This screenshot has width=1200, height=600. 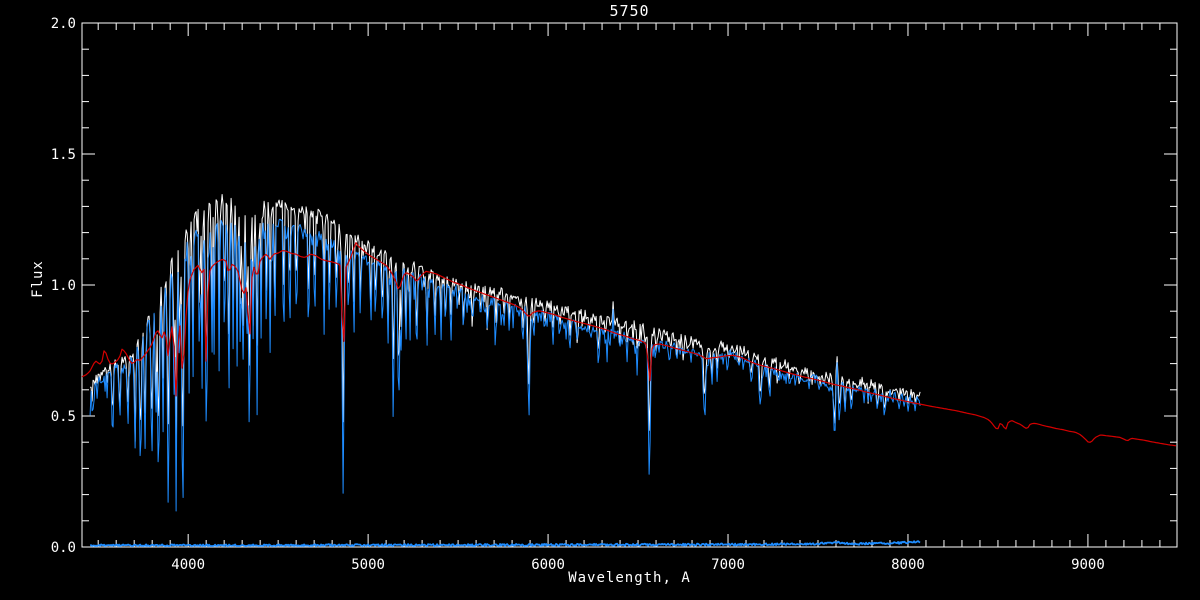 What do you see at coordinates (63, 24) in the screenshot?
I see `y-tick-label: 2.0` at bounding box center [63, 24].